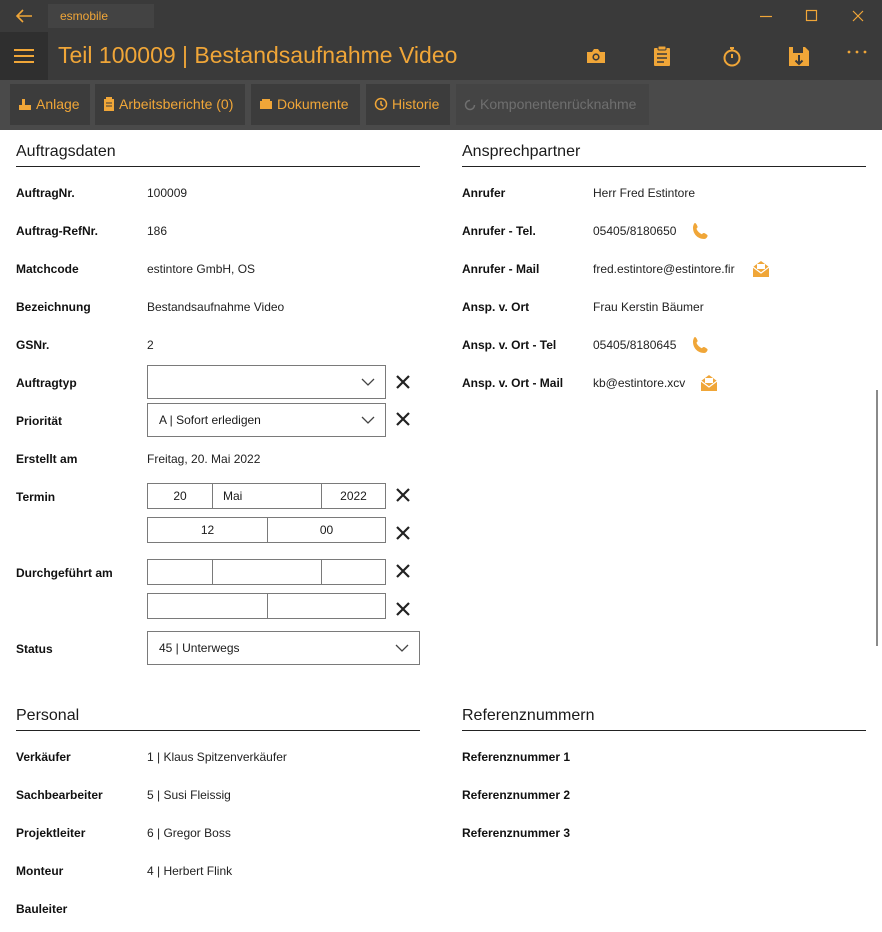  What do you see at coordinates (266, 382) in the screenshot?
I see `auftragtyp-dropdown` at bounding box center [266, 382].